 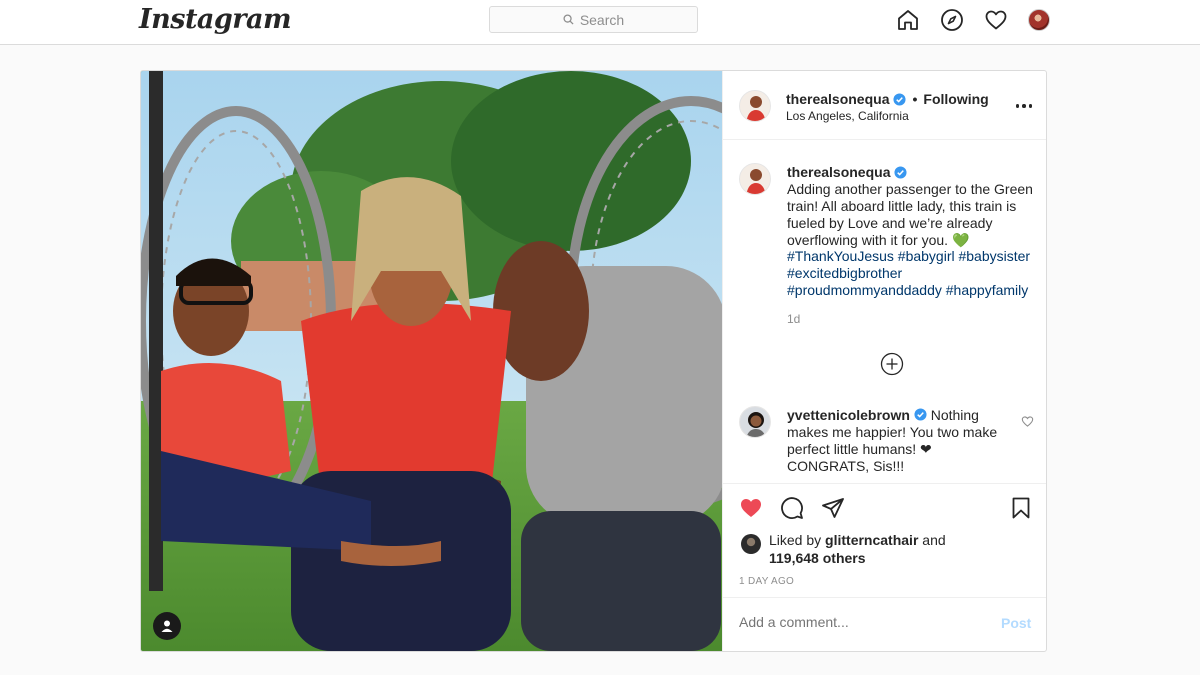 I want to click on home-icon, so click(x=908, y=20).